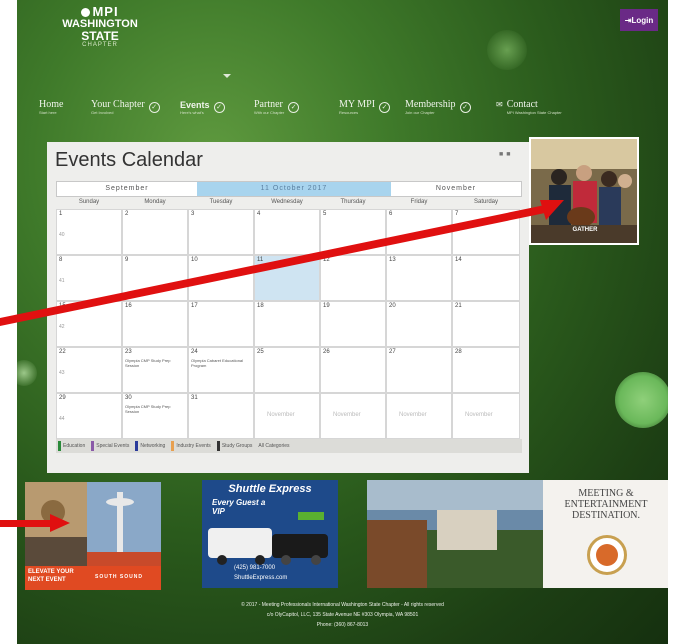 This screenshot has height=644, width=677. Describe the element at coordinates (26, 523) in the screenshot. I see `arrow-line-lower` at that location.